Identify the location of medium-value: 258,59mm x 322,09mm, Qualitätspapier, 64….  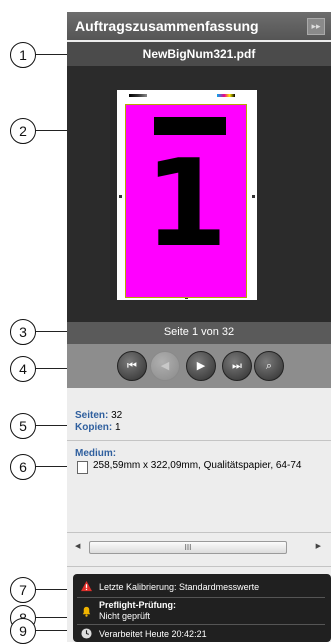
(197, 465).